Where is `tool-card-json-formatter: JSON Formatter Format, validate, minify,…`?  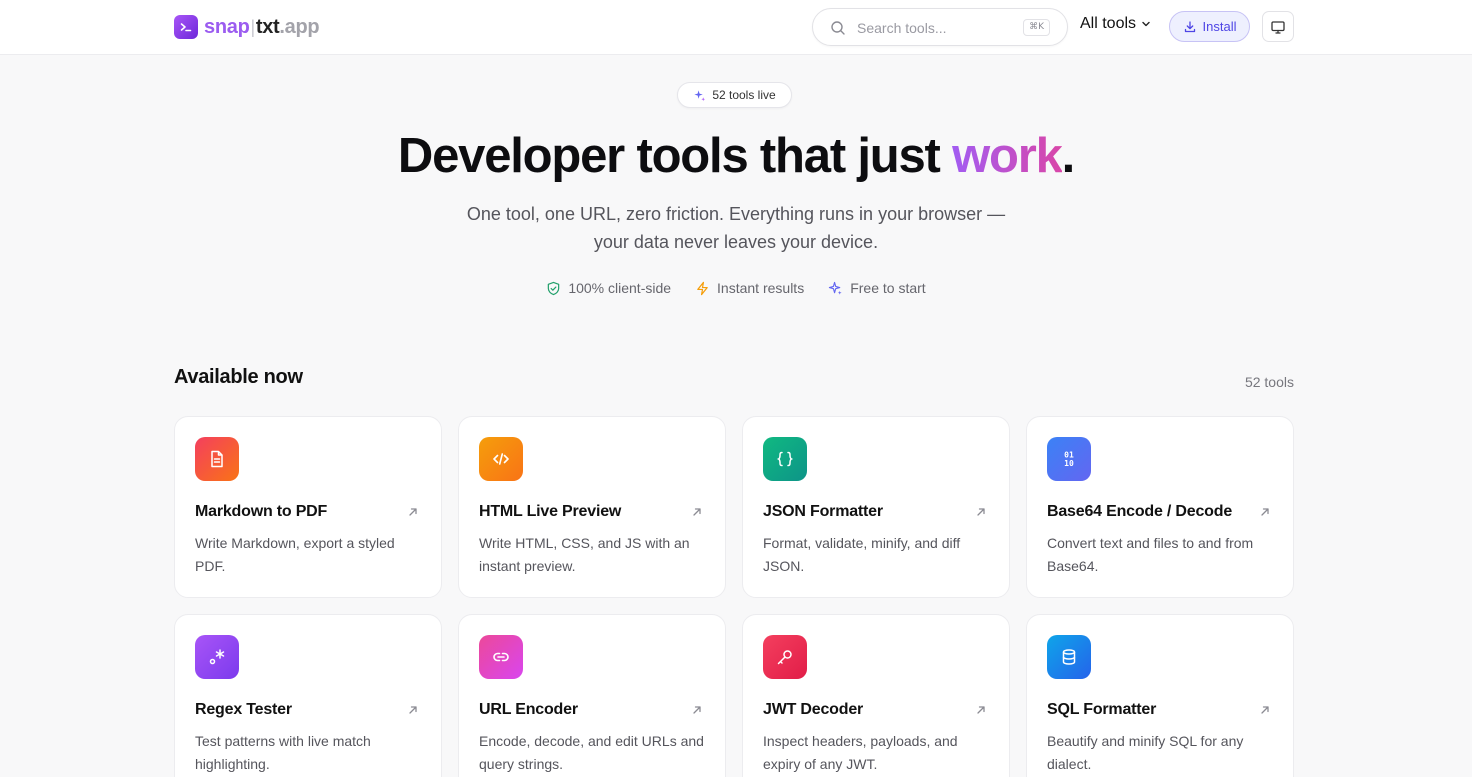
tool-card-json-formatter: JSON Formatter Format, validate, minify,… is located at coordinates (876, 507).